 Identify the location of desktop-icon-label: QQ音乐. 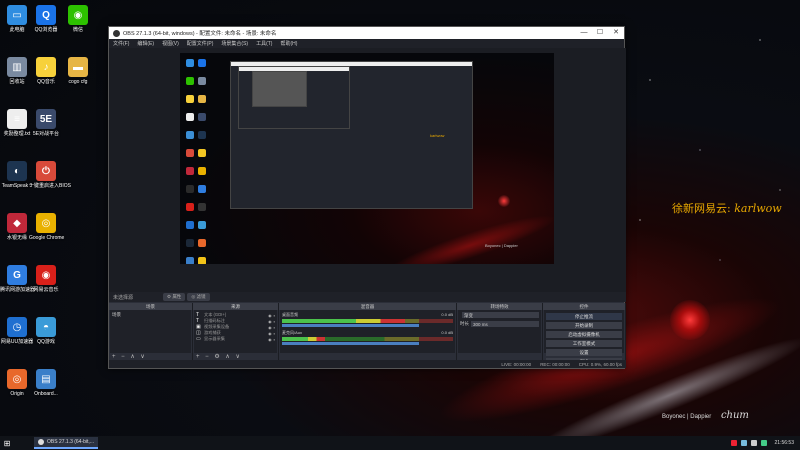
(46, 82).